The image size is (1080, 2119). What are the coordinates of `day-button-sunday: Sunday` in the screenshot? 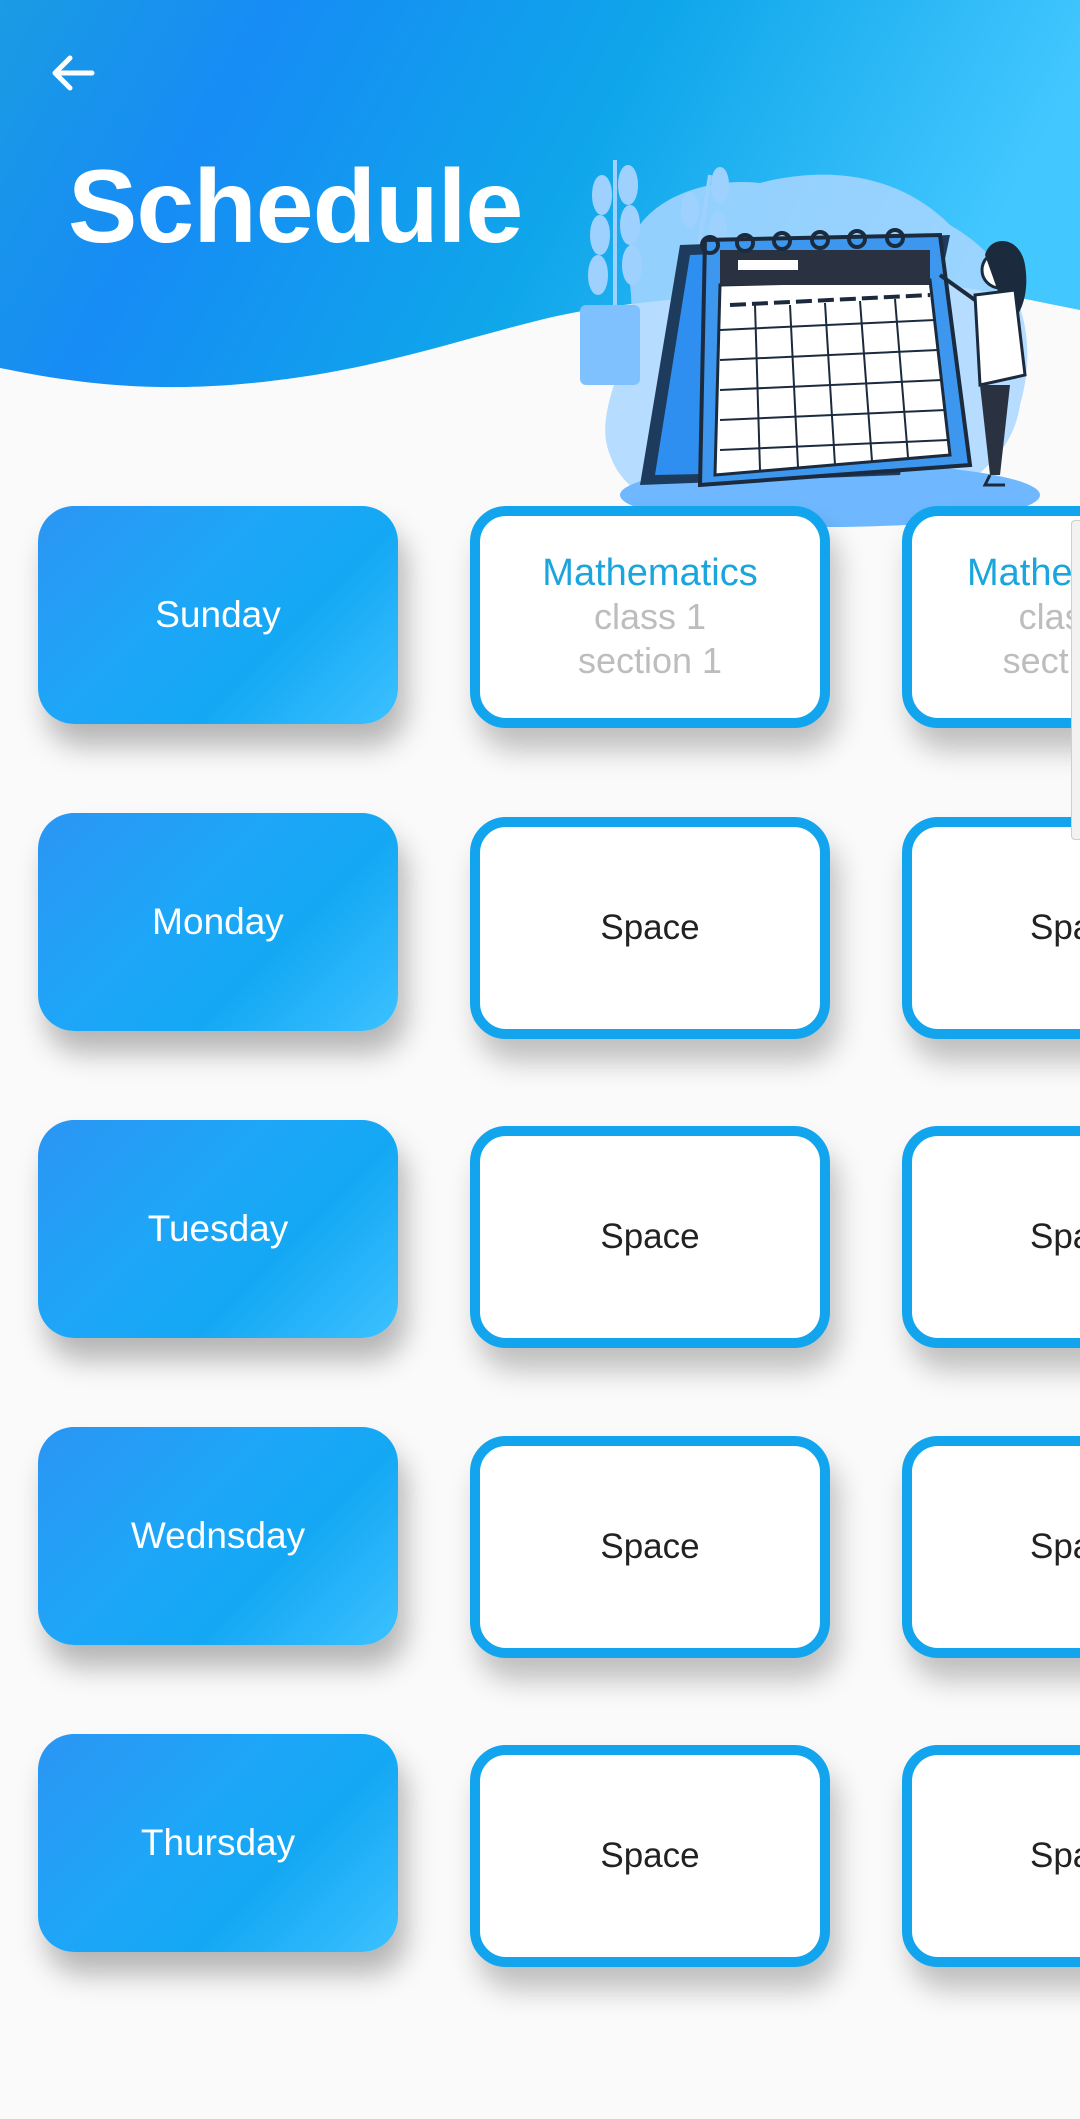 It's located at (218, 615).